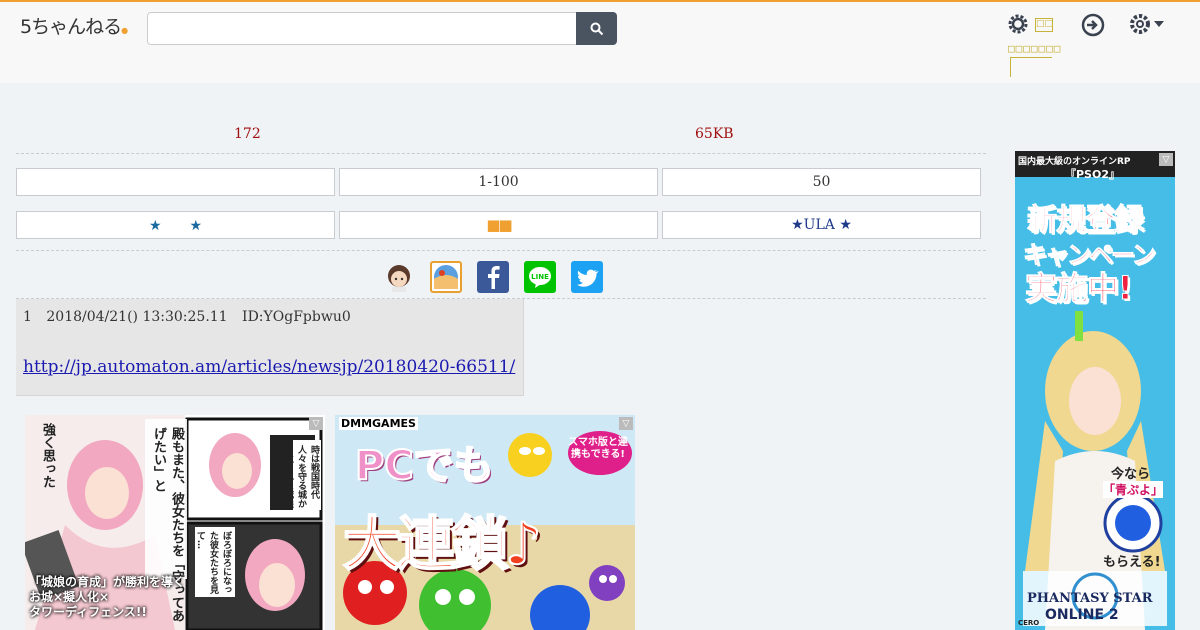 The image size is (1200, 630). What do you see at coordinates (1131, 474) in the screenshot?
I see `ad-promo: 今なら` at bounding box center [1131, 474].